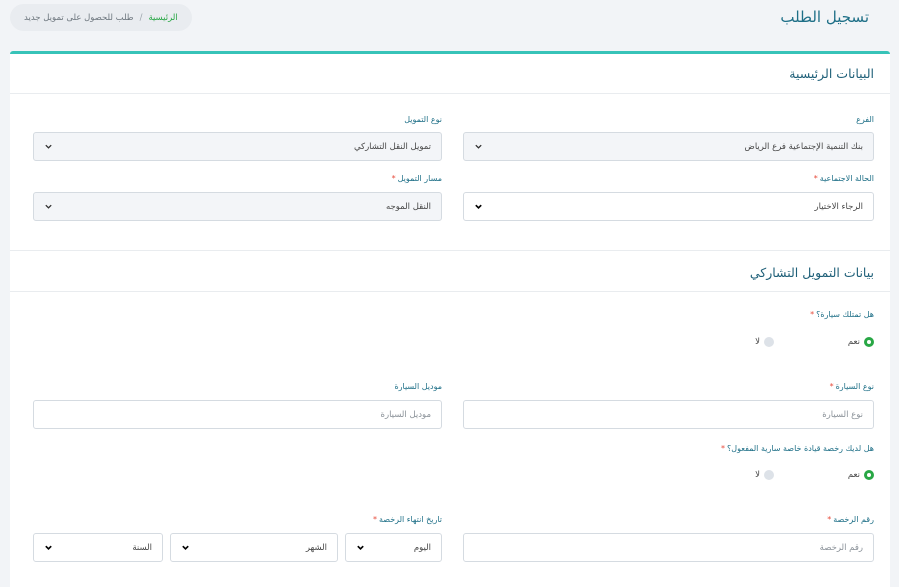 The width and height of the screenshot is (899, 587). I want to click on financing-track-label: مسار التمويل*, so click(416, 178).